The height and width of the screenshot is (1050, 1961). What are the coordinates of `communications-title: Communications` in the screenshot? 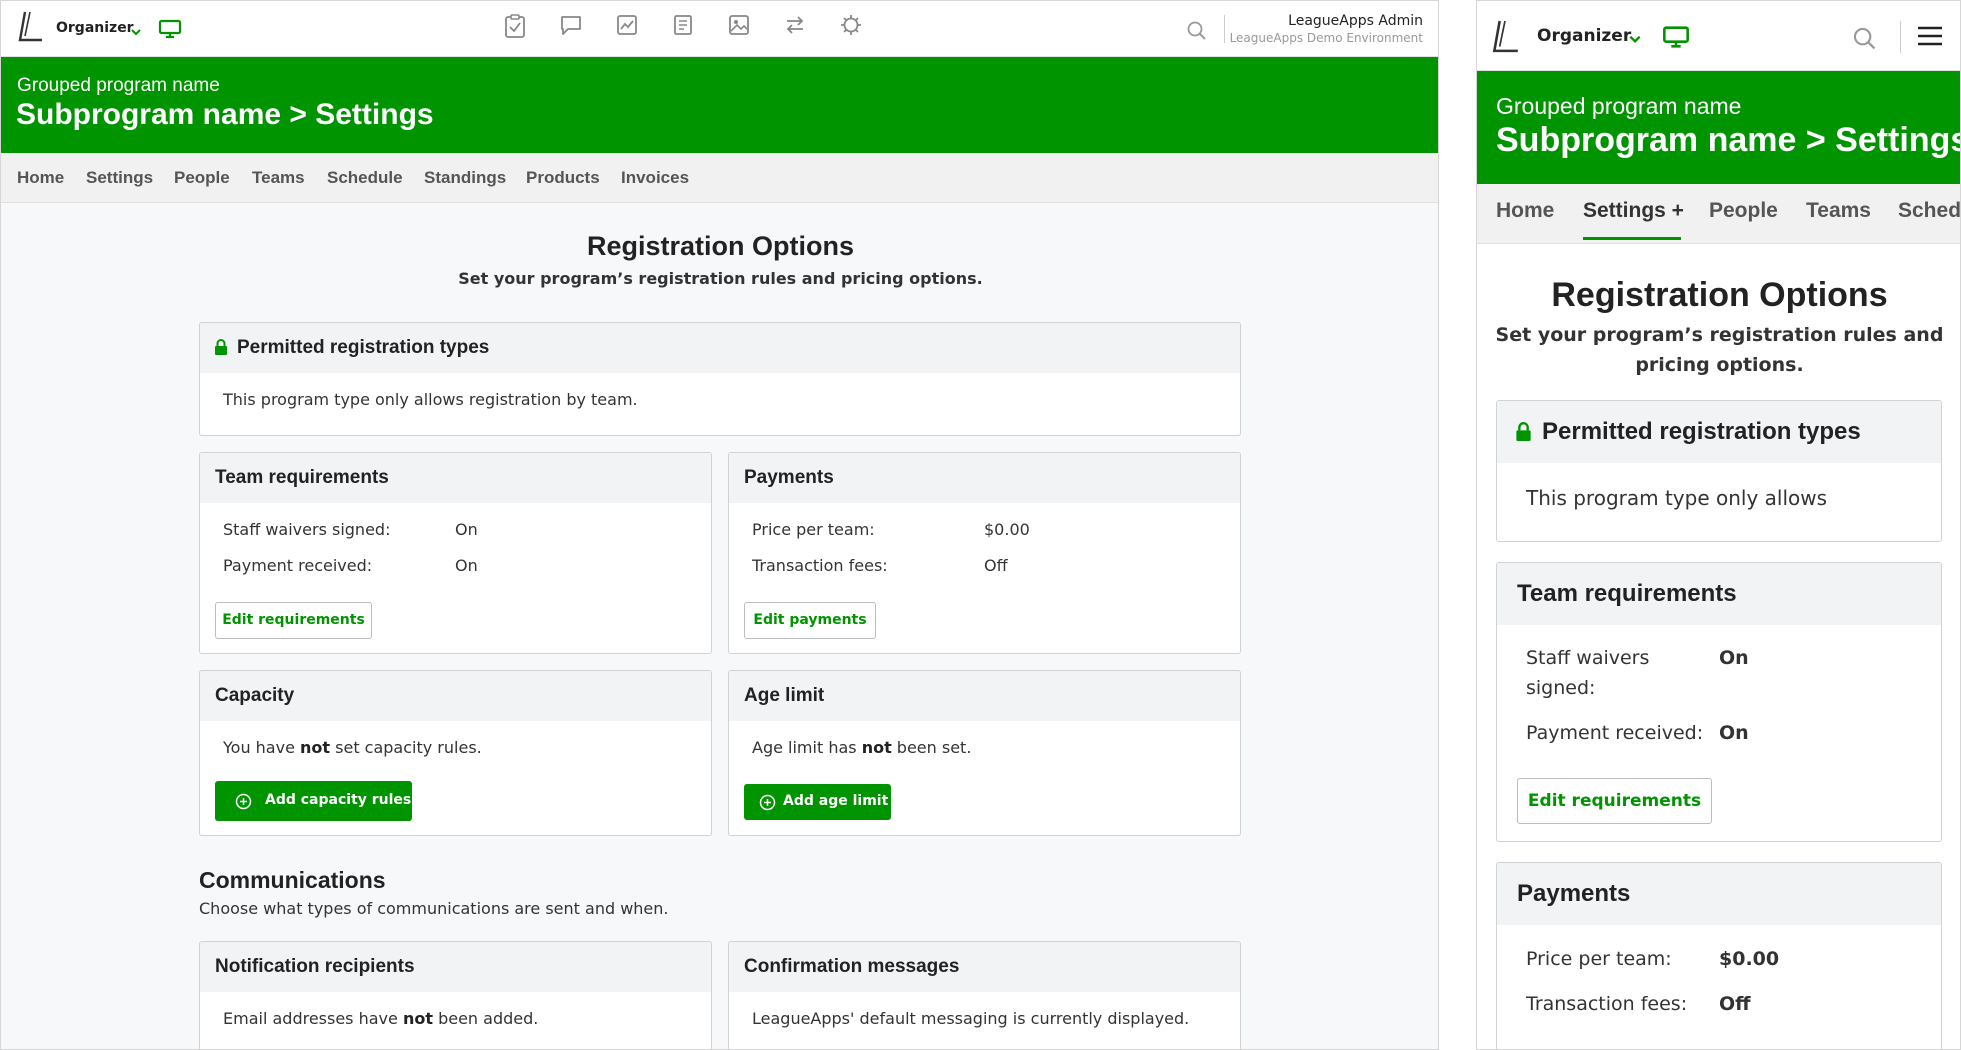 It's located at (292, 880).